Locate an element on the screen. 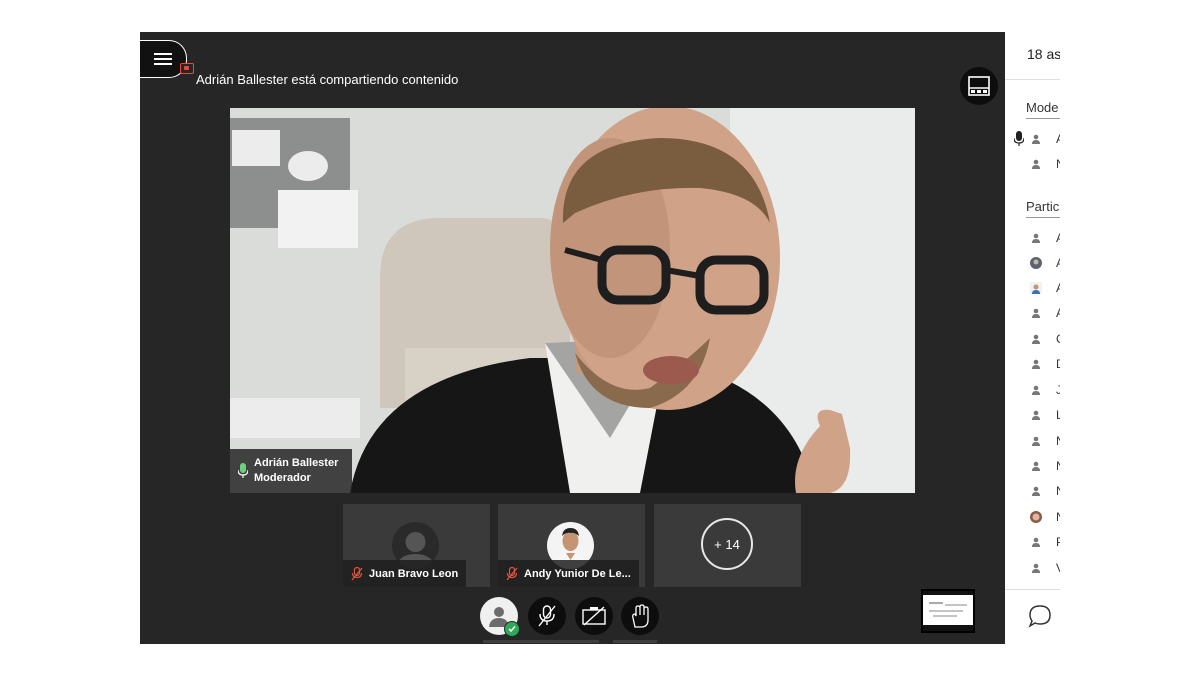 Image resolution: width=1200 pixels, height=675 pixels. raise-hand-icon is located at coordinates (640, 616).